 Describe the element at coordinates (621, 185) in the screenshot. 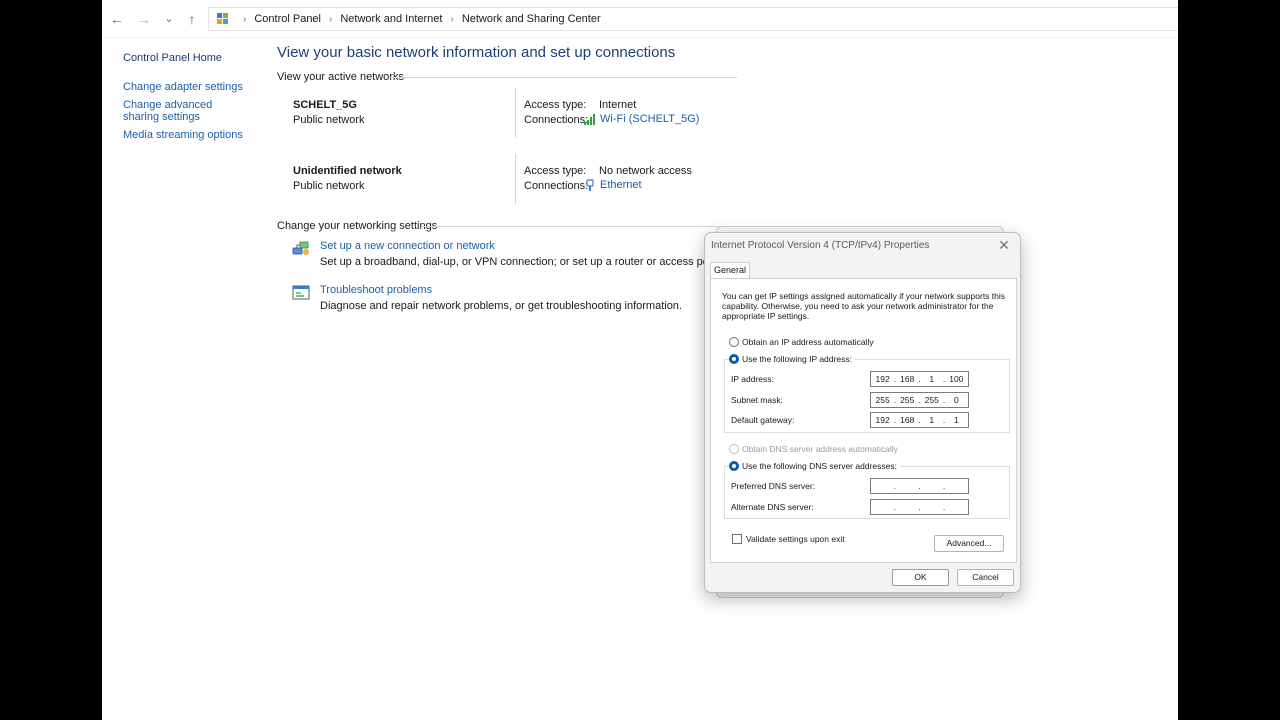

I see `ethernet-connection-label: Ethernet` at that location.